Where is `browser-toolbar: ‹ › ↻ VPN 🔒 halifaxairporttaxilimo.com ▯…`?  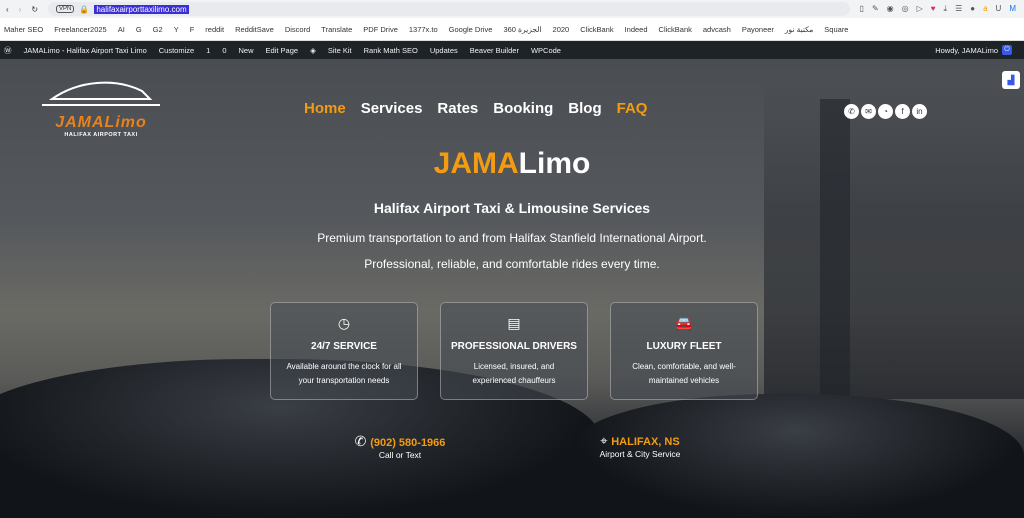
browser-toolbar: ‹ › ↻ VPN 🔒 halifaxairporttaxilimo.com ▯… is located at coordinates (512, 9).